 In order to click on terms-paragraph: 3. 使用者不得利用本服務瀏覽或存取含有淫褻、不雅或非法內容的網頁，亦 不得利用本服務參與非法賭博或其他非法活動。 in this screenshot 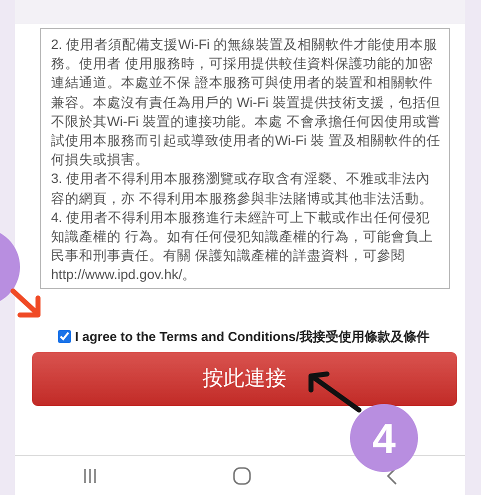, I will do `click(242, 189)`.